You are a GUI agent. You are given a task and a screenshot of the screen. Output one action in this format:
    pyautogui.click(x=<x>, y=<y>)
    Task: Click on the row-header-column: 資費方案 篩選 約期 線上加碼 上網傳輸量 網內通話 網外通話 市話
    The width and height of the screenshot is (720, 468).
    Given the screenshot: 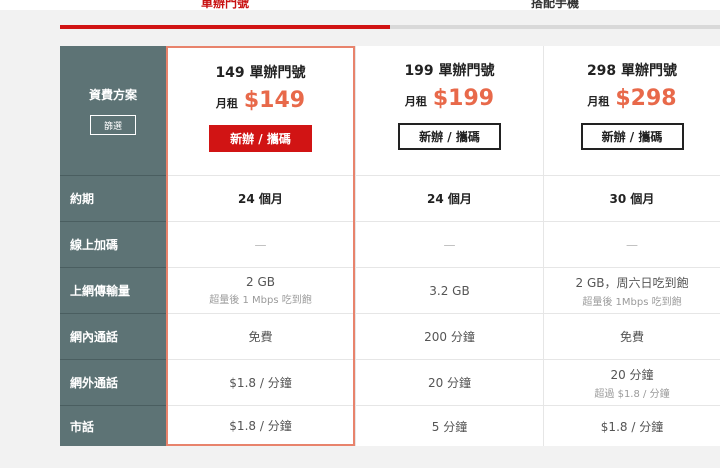 What is the action you would take?
    pyautogui.click(x=113, y=246)
    